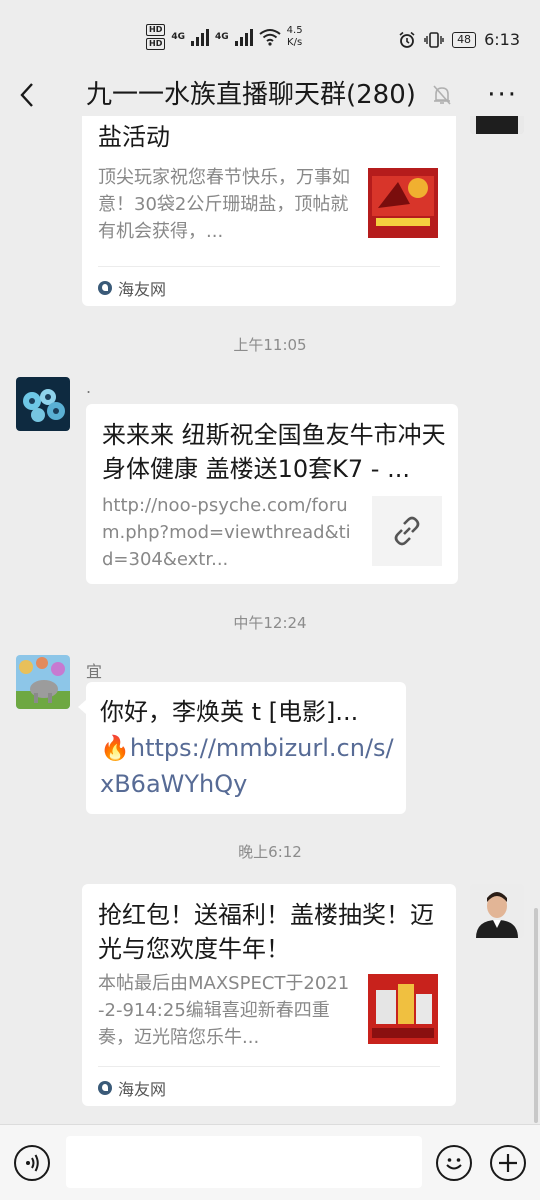 This screenshot has width=540, height=1200. I want to click on wifi-icon, so click(270, 37).